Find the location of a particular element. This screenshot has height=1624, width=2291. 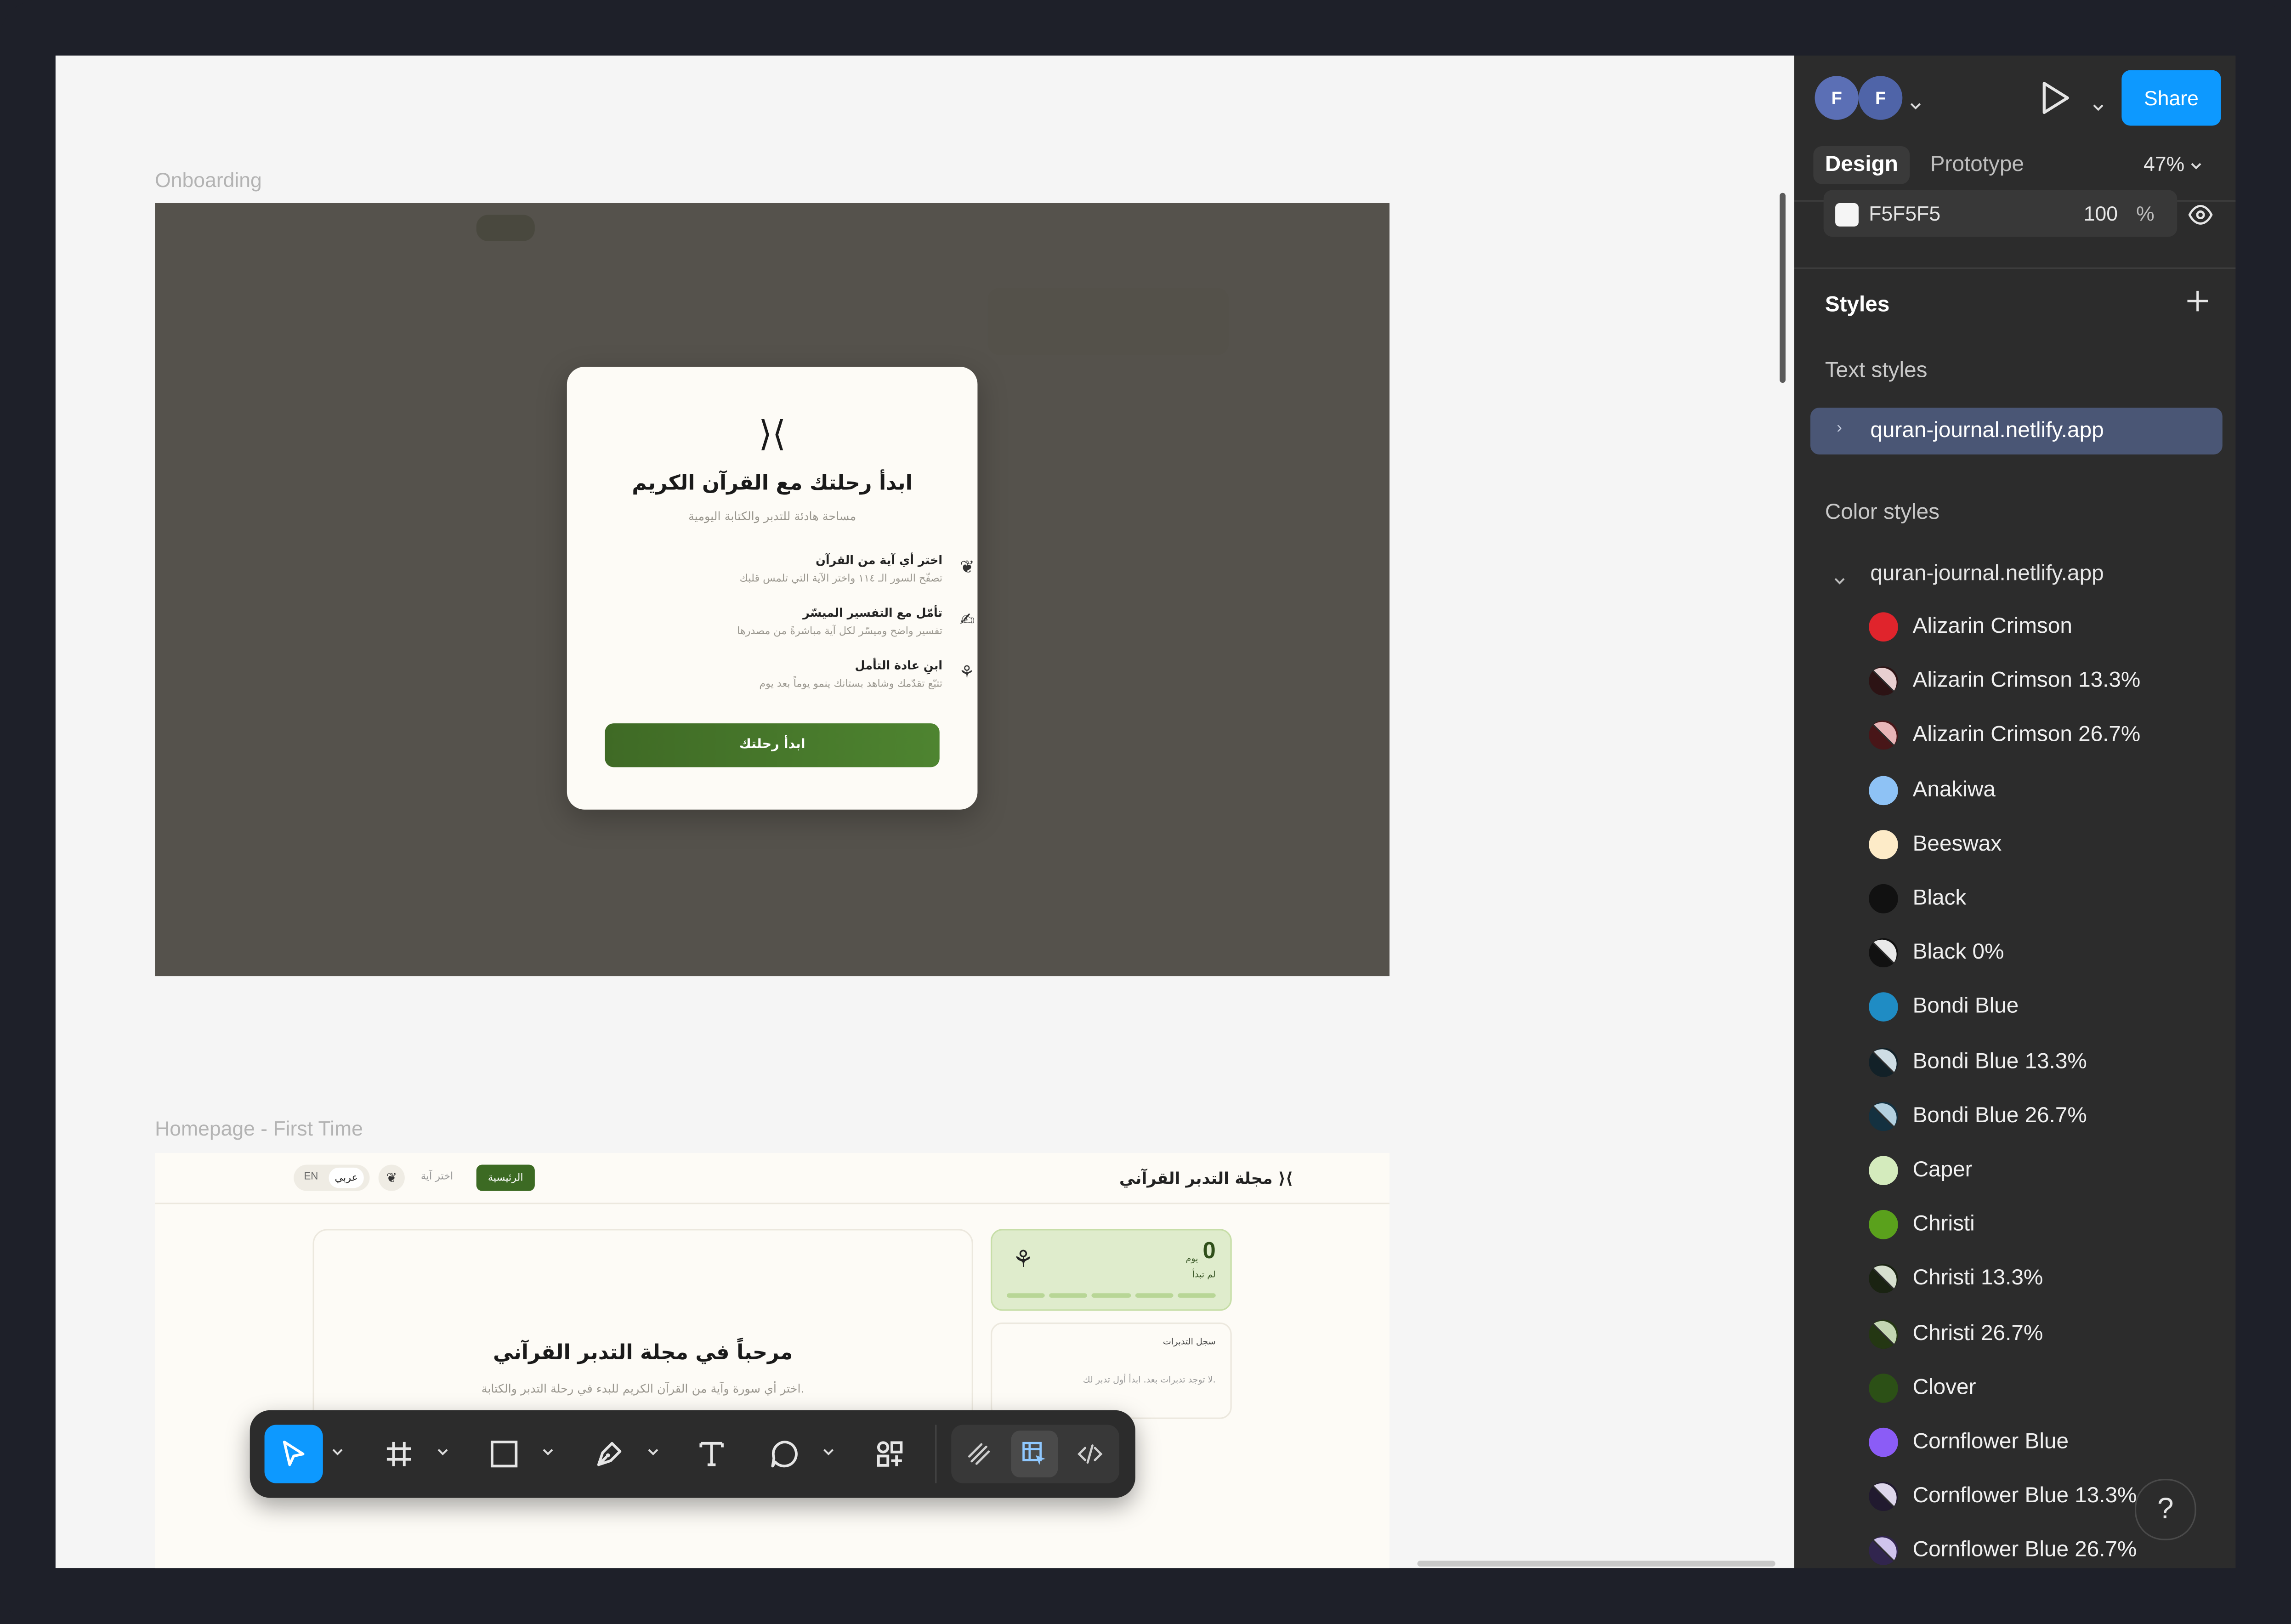

start-journey-button: ابدأ رحلتك is located at coordinates (773, 745).